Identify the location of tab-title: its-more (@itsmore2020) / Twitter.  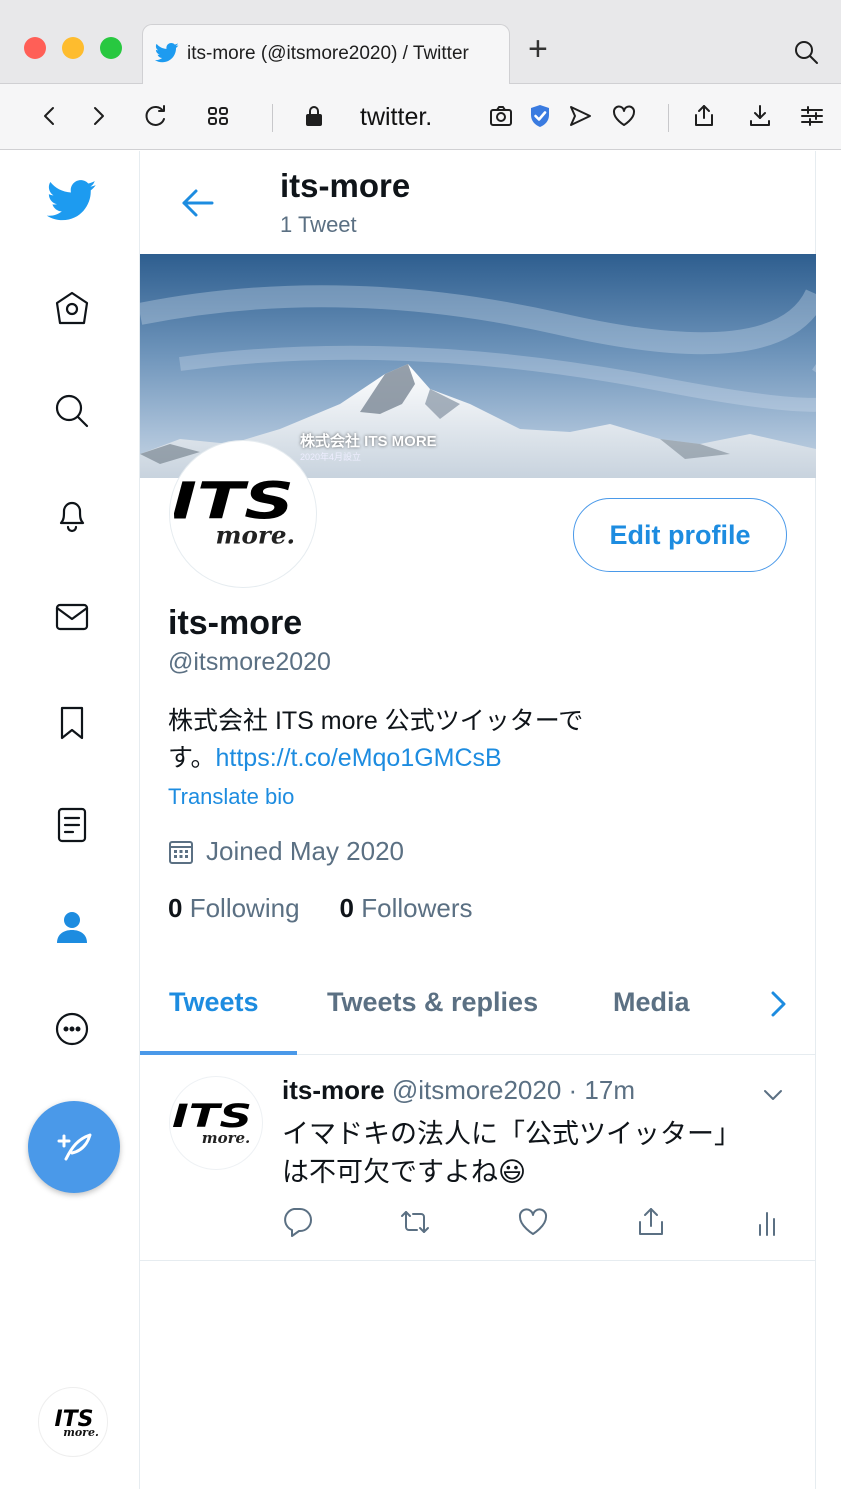
(328, 53).